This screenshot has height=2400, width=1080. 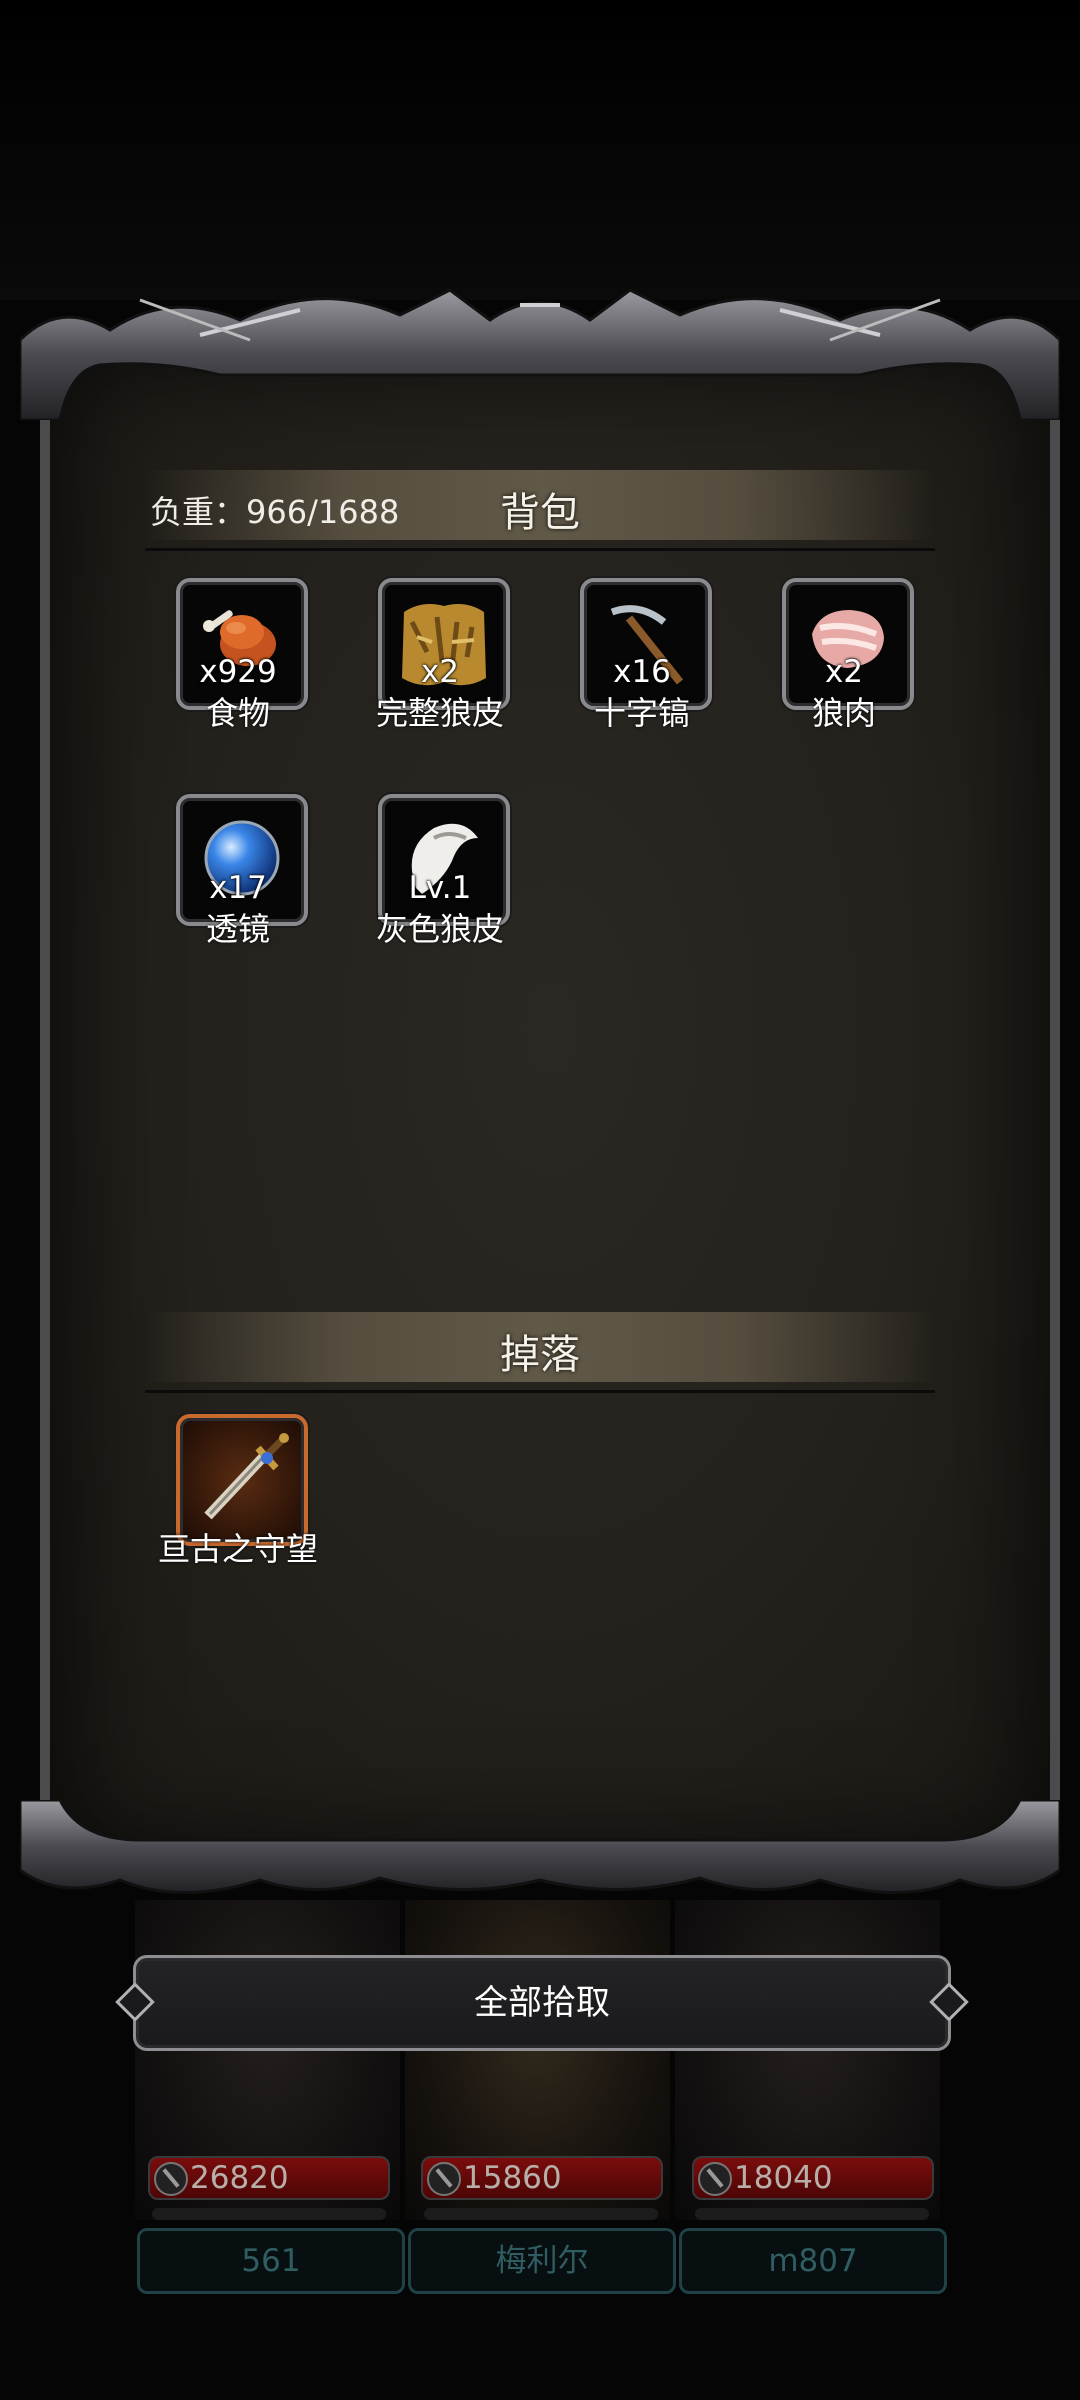 I want to click on hero-name-button-1: 561, so click(x=271, y=2261).